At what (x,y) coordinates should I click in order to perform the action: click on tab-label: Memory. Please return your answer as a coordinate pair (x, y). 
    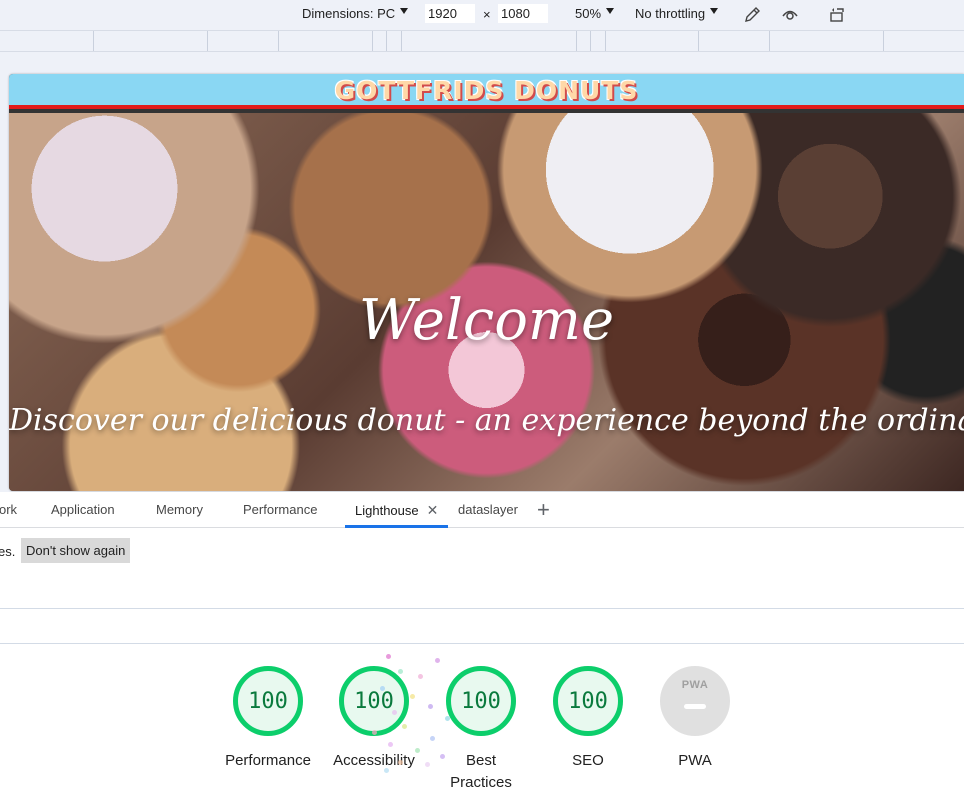
    Looking at the image, I should click on (179, 509).